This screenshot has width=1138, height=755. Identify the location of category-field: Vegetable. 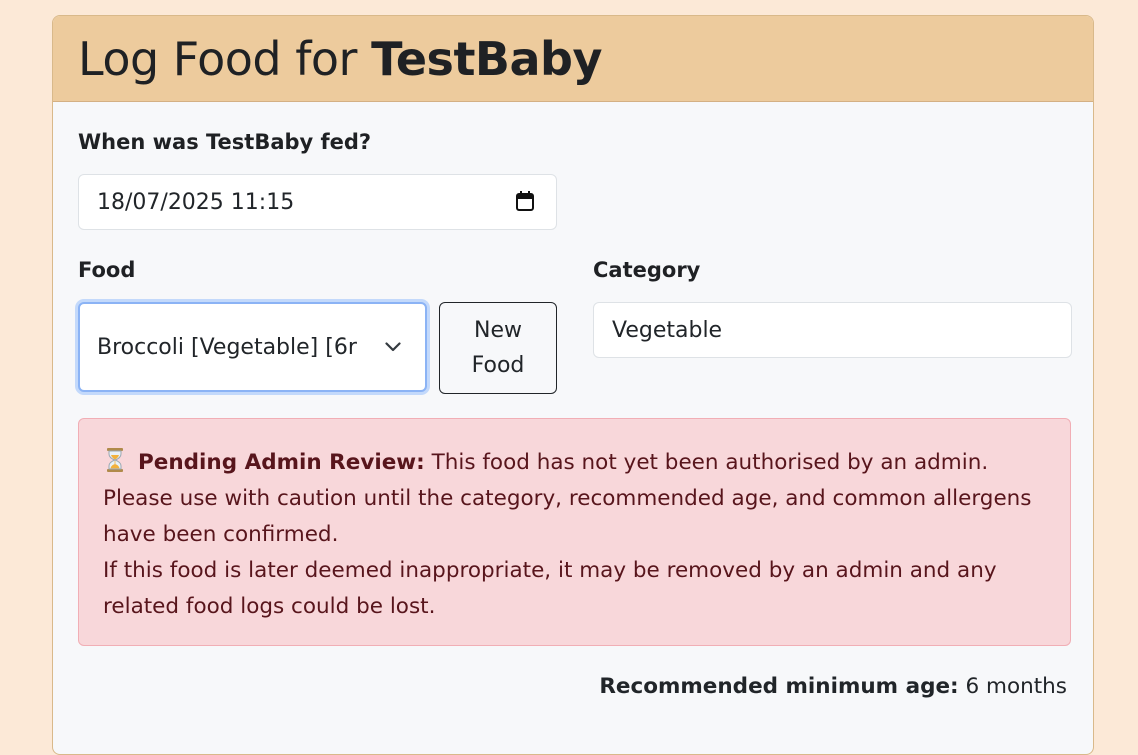
(832, 330).